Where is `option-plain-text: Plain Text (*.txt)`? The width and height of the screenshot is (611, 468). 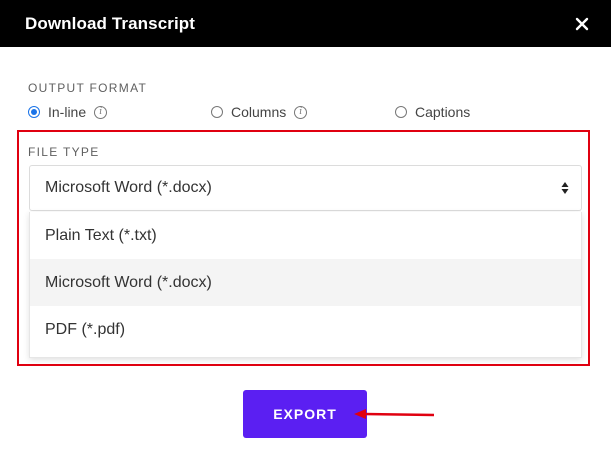
option-plain-text: Plain Text (*.txt) is located at coordinates (305, 235).